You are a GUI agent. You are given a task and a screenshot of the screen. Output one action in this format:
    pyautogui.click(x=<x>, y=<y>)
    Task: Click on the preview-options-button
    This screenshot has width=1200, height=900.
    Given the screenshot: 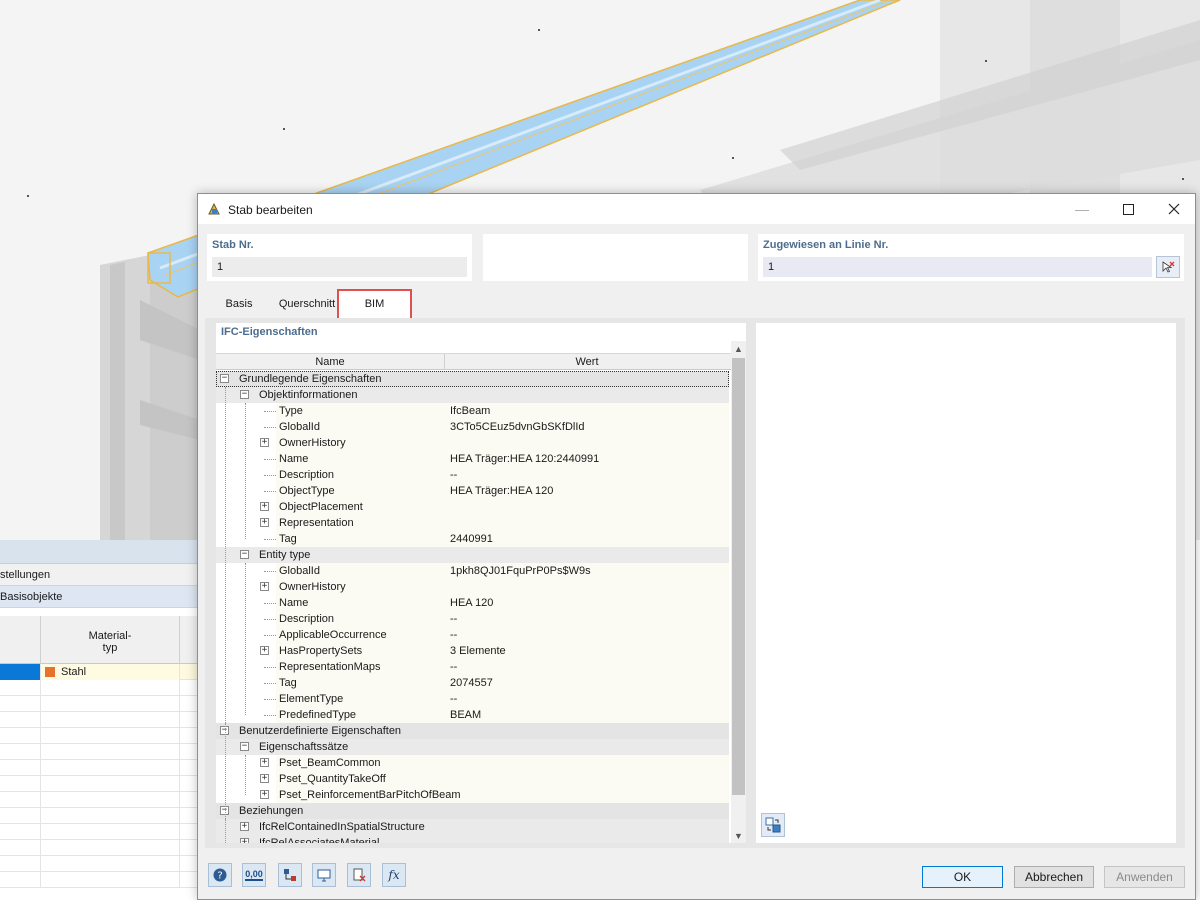 What is the action you would take?
    pyautogui.click(x=773, y=825)
    